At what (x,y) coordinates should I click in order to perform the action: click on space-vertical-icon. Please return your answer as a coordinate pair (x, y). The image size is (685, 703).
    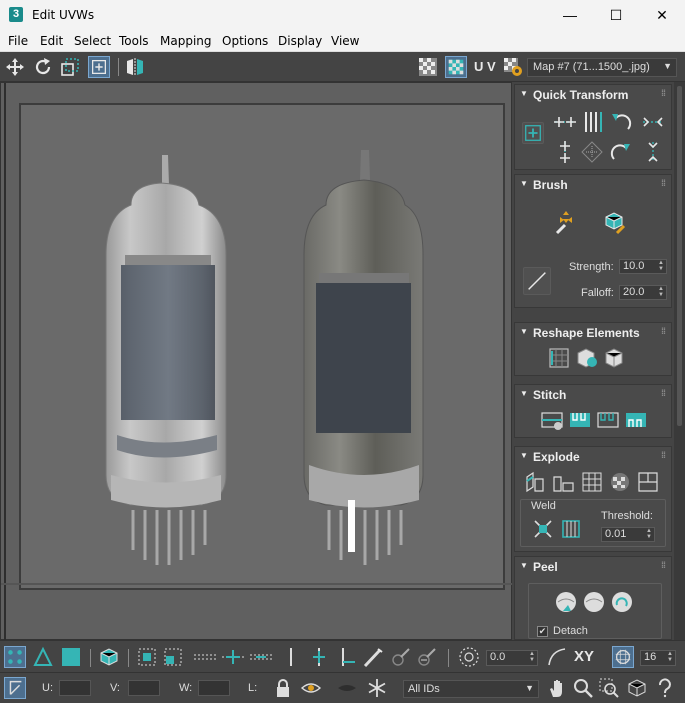
    Looking at the image, I should click on (653, 152).